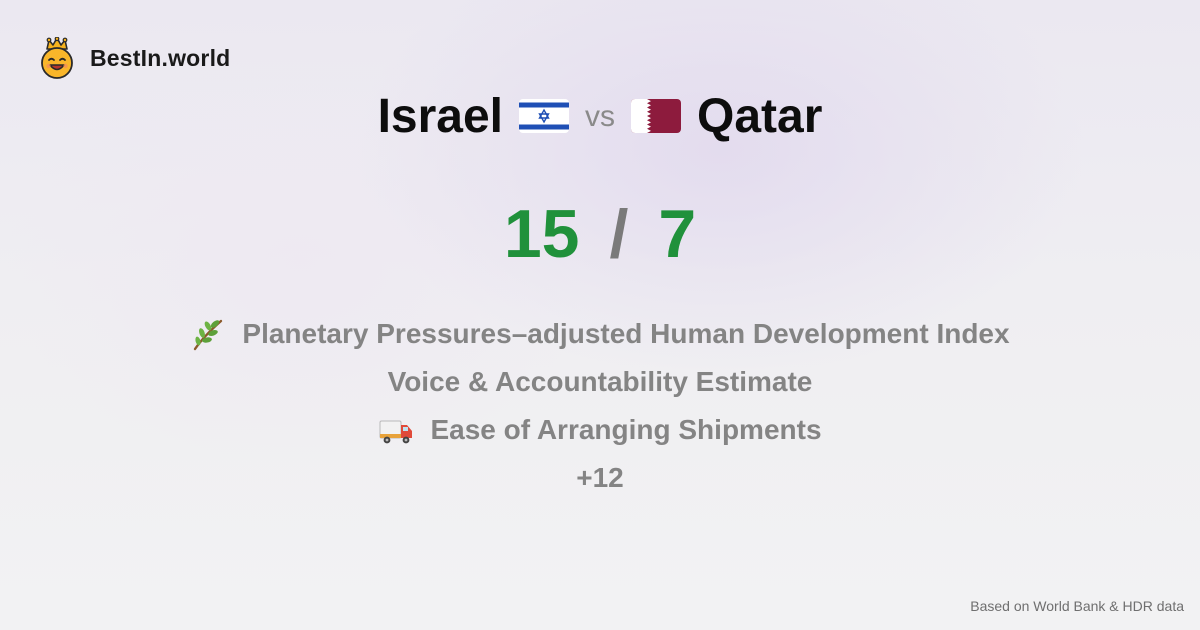  Describe the element at coordinates (396, 430) in the screenshot. I see `delivery-truck-icon` at that location.